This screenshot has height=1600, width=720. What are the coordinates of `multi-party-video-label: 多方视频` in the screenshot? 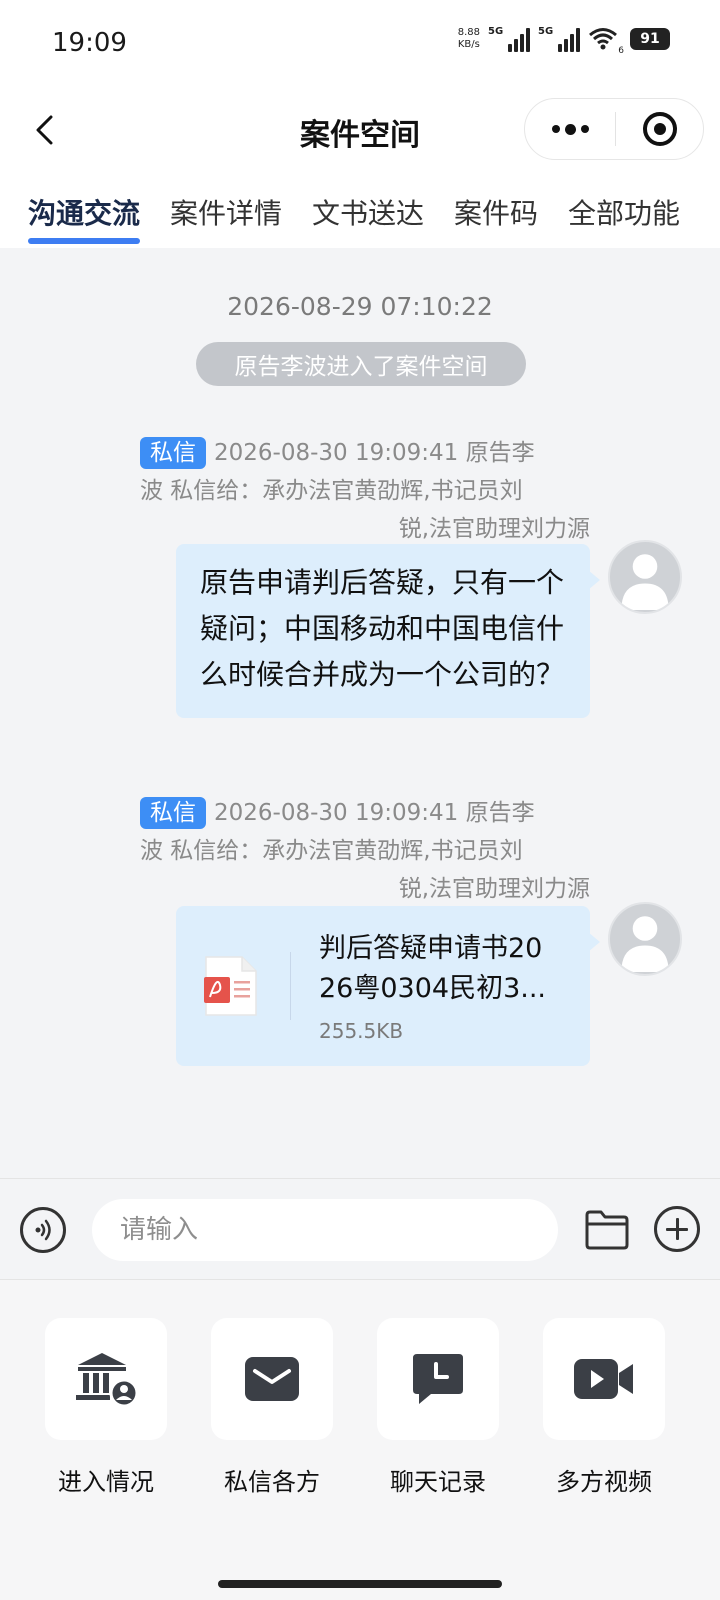 It's located at (604, 1482).